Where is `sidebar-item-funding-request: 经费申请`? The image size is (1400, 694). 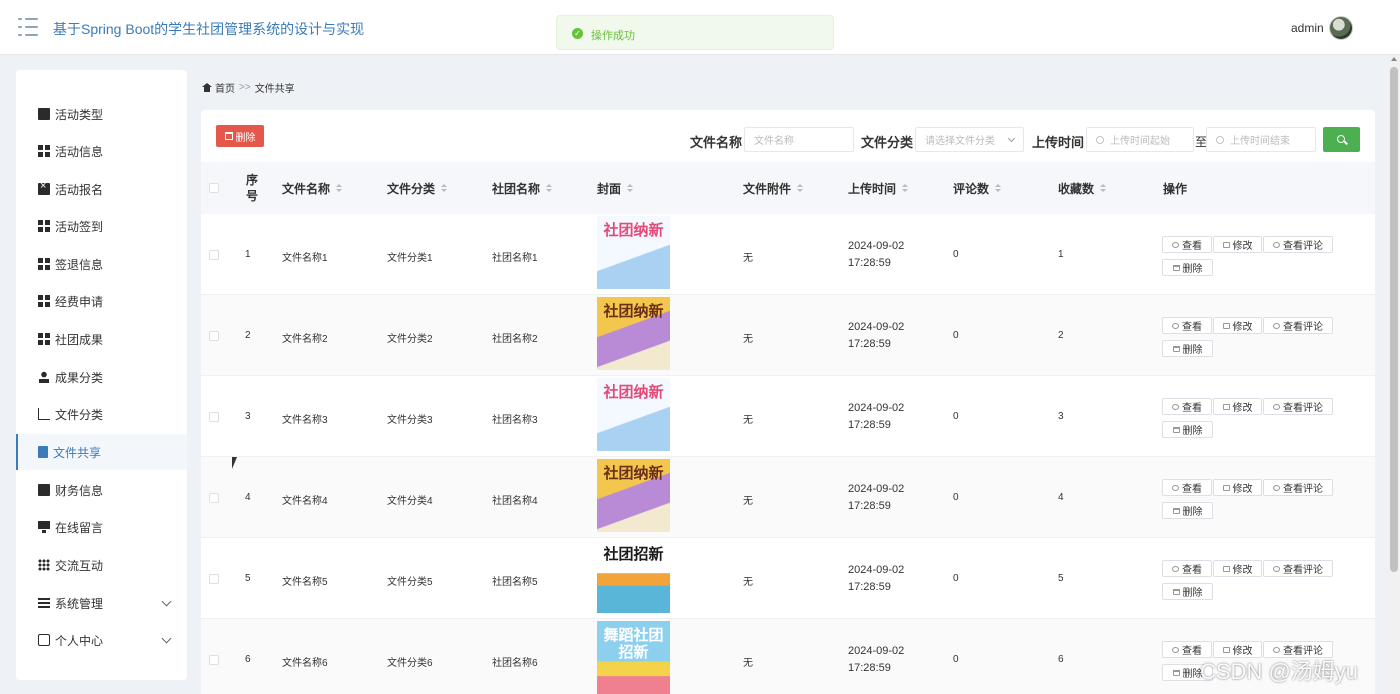
sidebar-item-funding-request: 经费申请 is located at coordinates (101, 301).